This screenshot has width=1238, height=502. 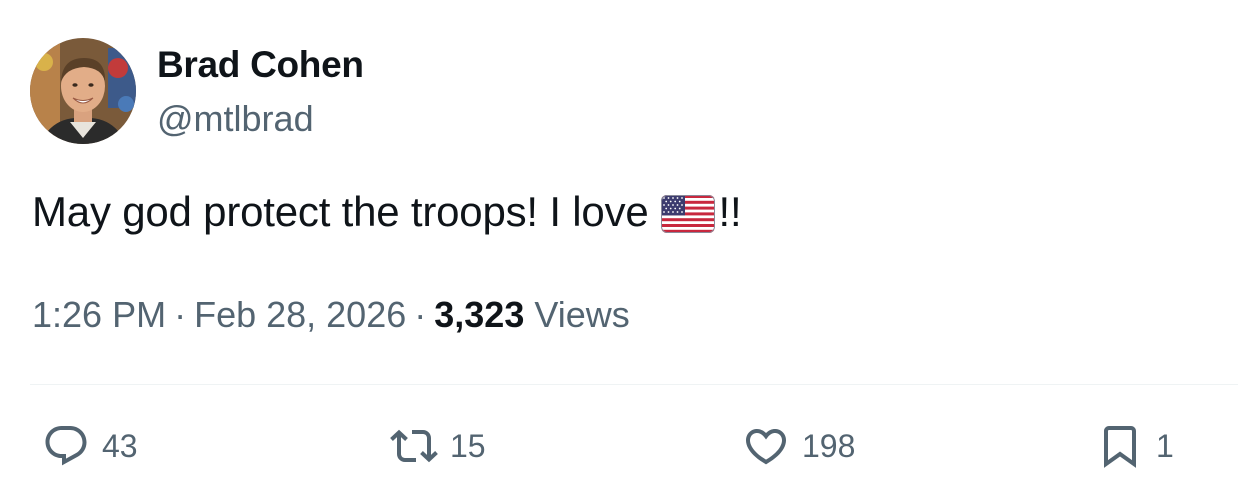 I want to click on reply-icon, so click(x=66, y=446).